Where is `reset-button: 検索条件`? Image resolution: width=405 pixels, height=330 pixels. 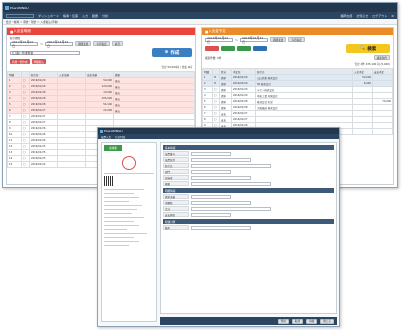 reset-button: 検索条件 is located at coordinates (381, 57).